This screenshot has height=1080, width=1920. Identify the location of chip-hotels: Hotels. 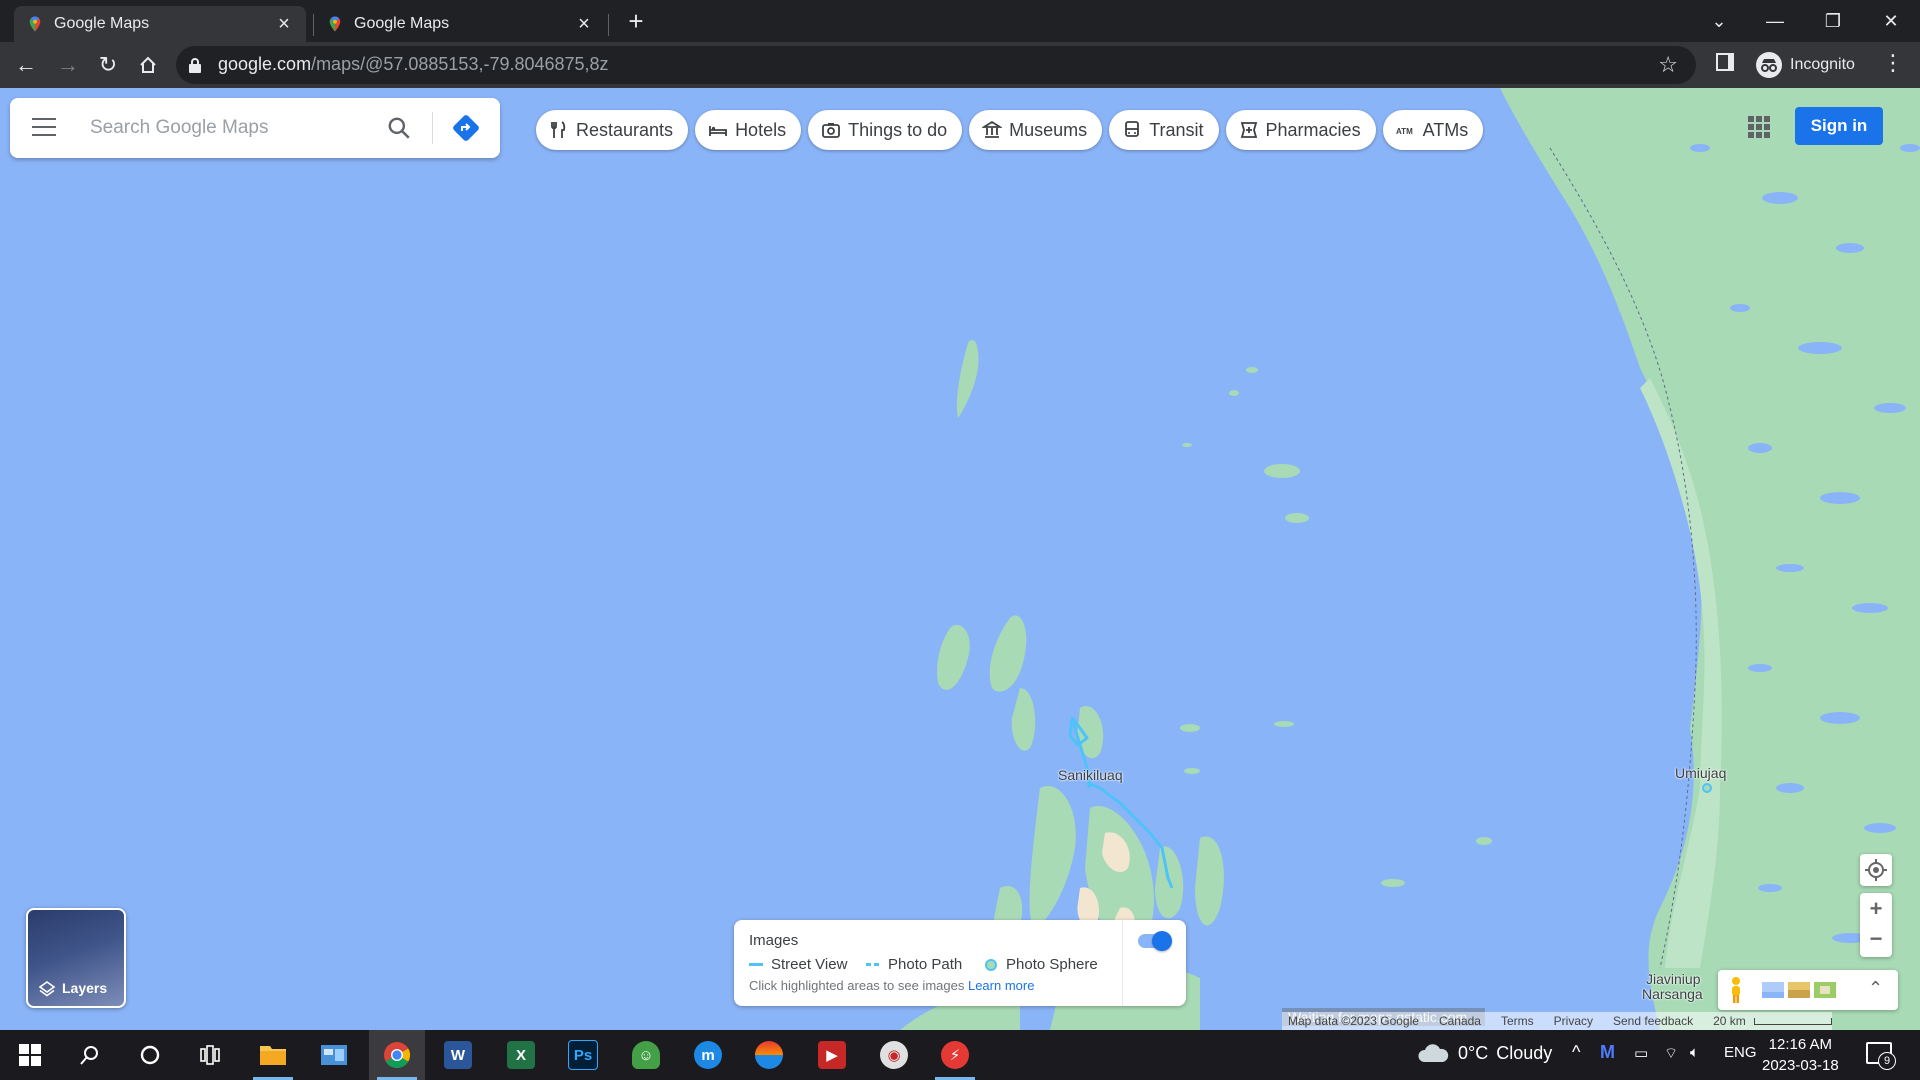
(748, 130).